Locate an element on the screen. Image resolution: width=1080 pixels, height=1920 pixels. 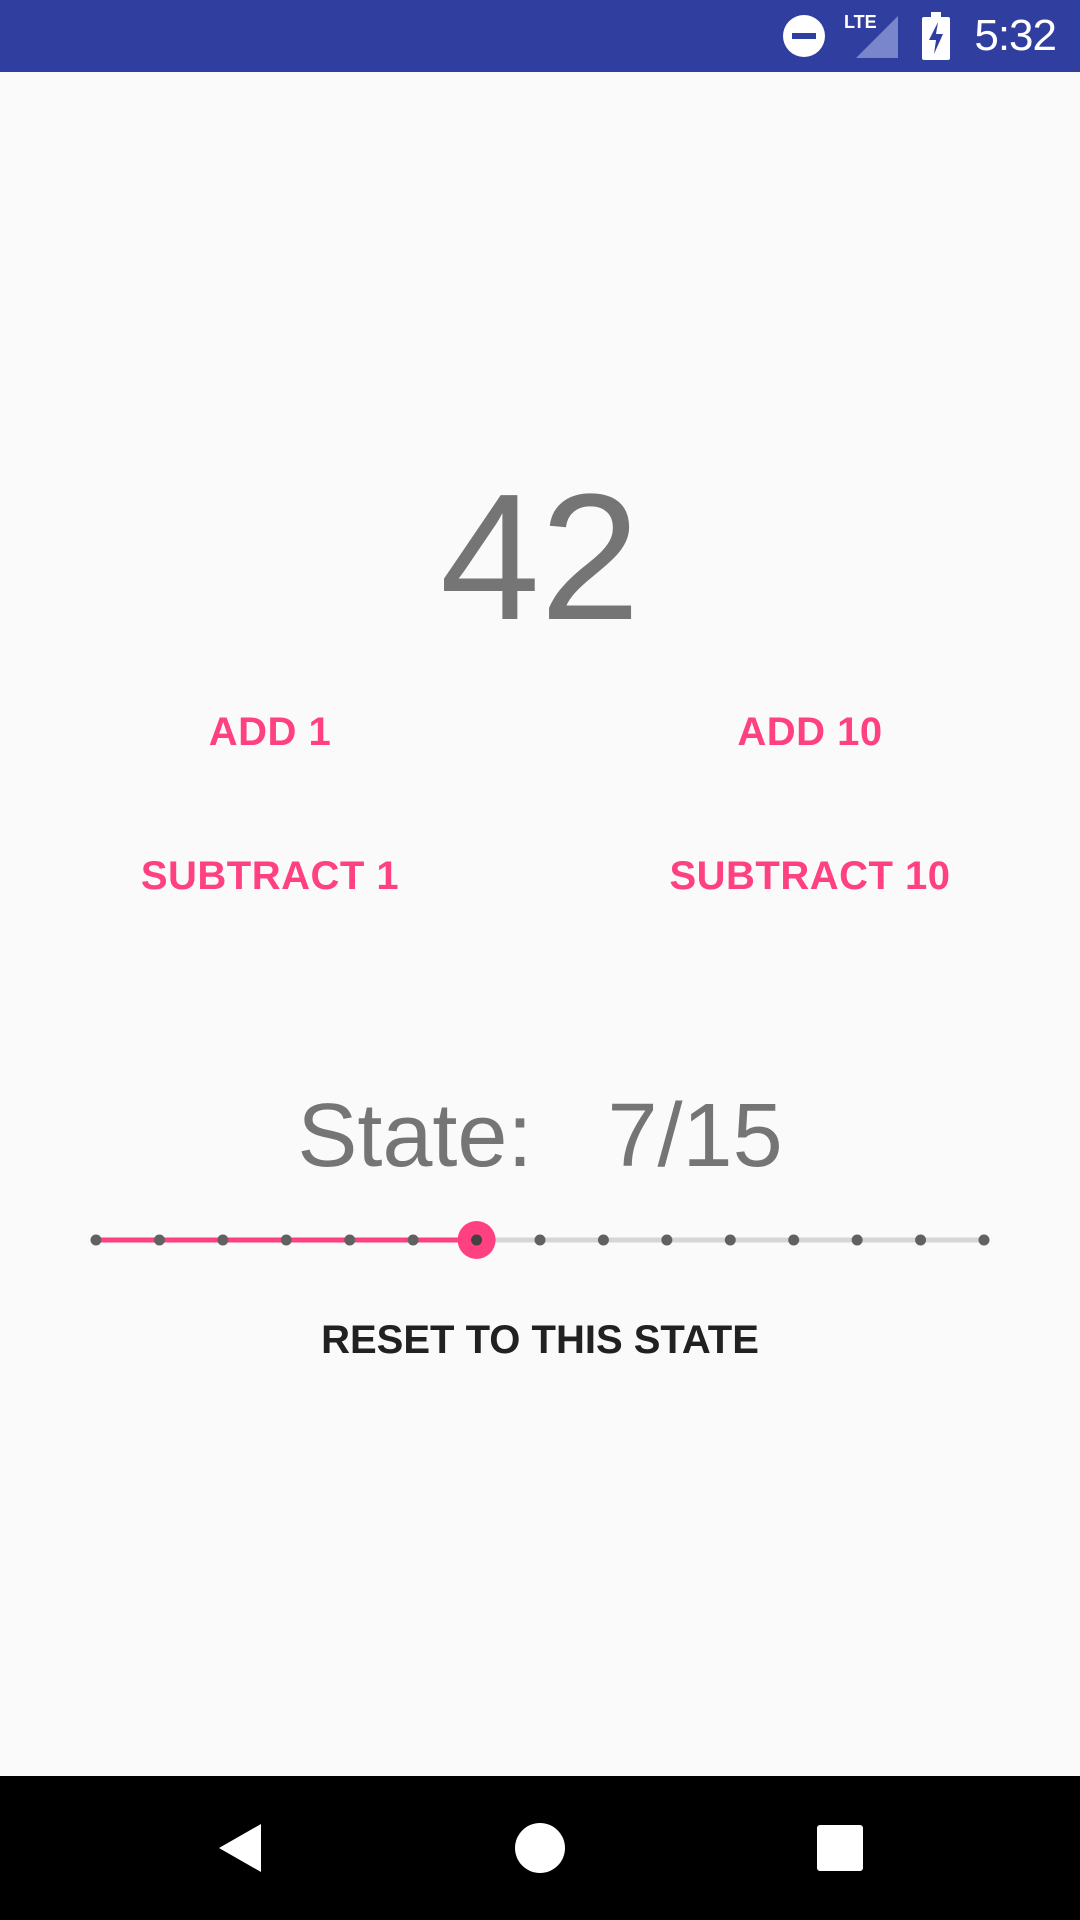
network-type-label: LTE is located at coordinates (860, 22).